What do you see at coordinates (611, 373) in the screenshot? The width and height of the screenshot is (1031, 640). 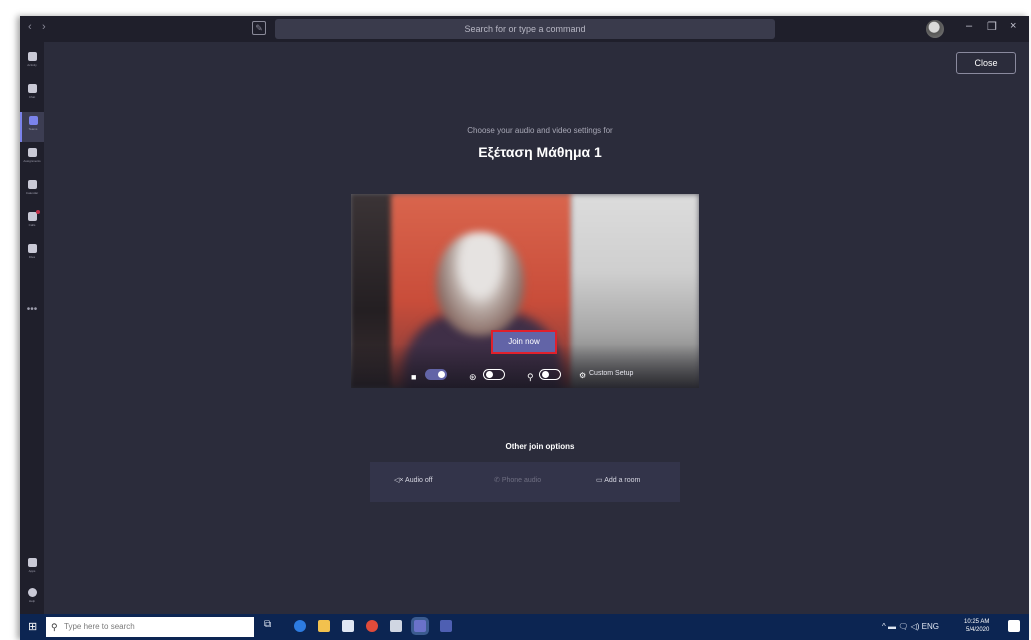 I see `custom-setup-button: Custom Setup` at bounding box center [611, 373].